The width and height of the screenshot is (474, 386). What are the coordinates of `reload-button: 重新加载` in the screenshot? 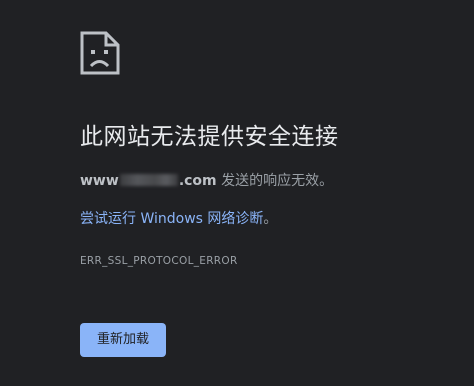 It's located at (123, 340).